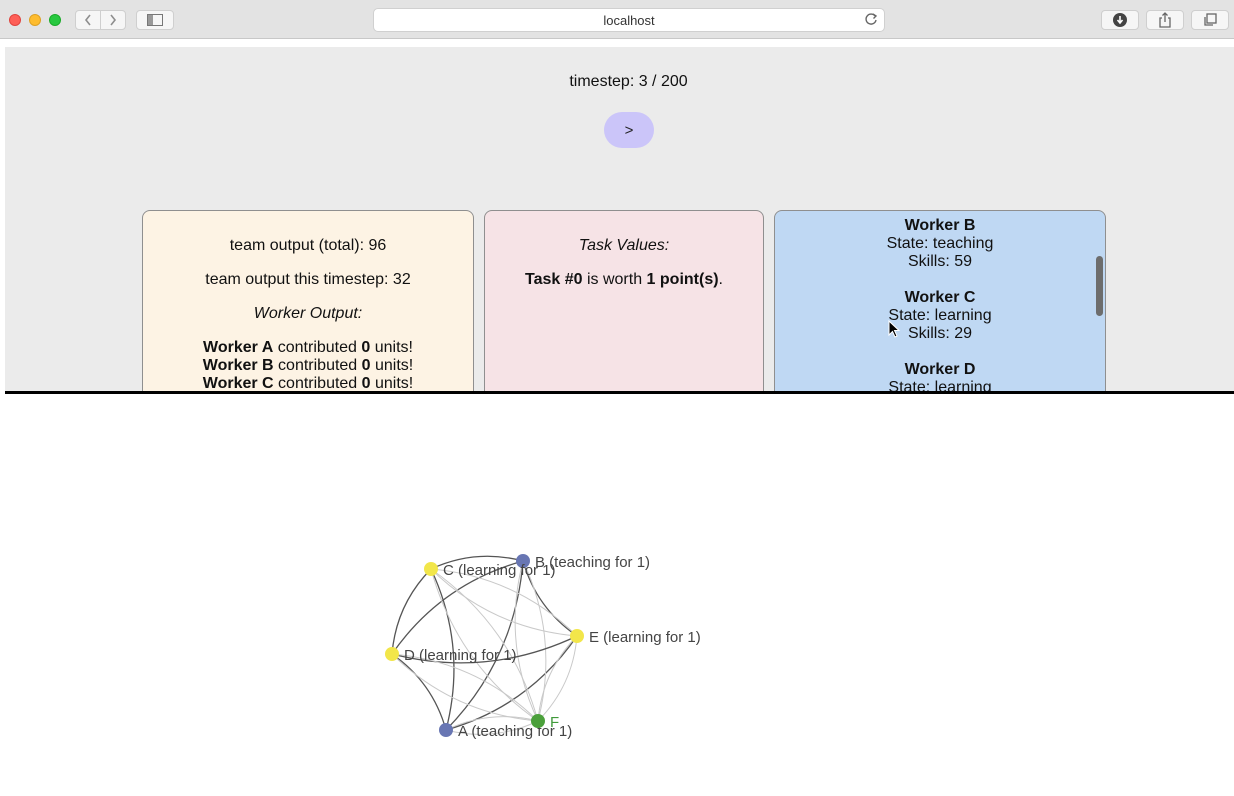 Image resolution: width=1234 pixels, height=796 pixels. Describe the element at coordinates (624, 245) in the screenshot. I see `task-values-heading: Task Values:` at that location.